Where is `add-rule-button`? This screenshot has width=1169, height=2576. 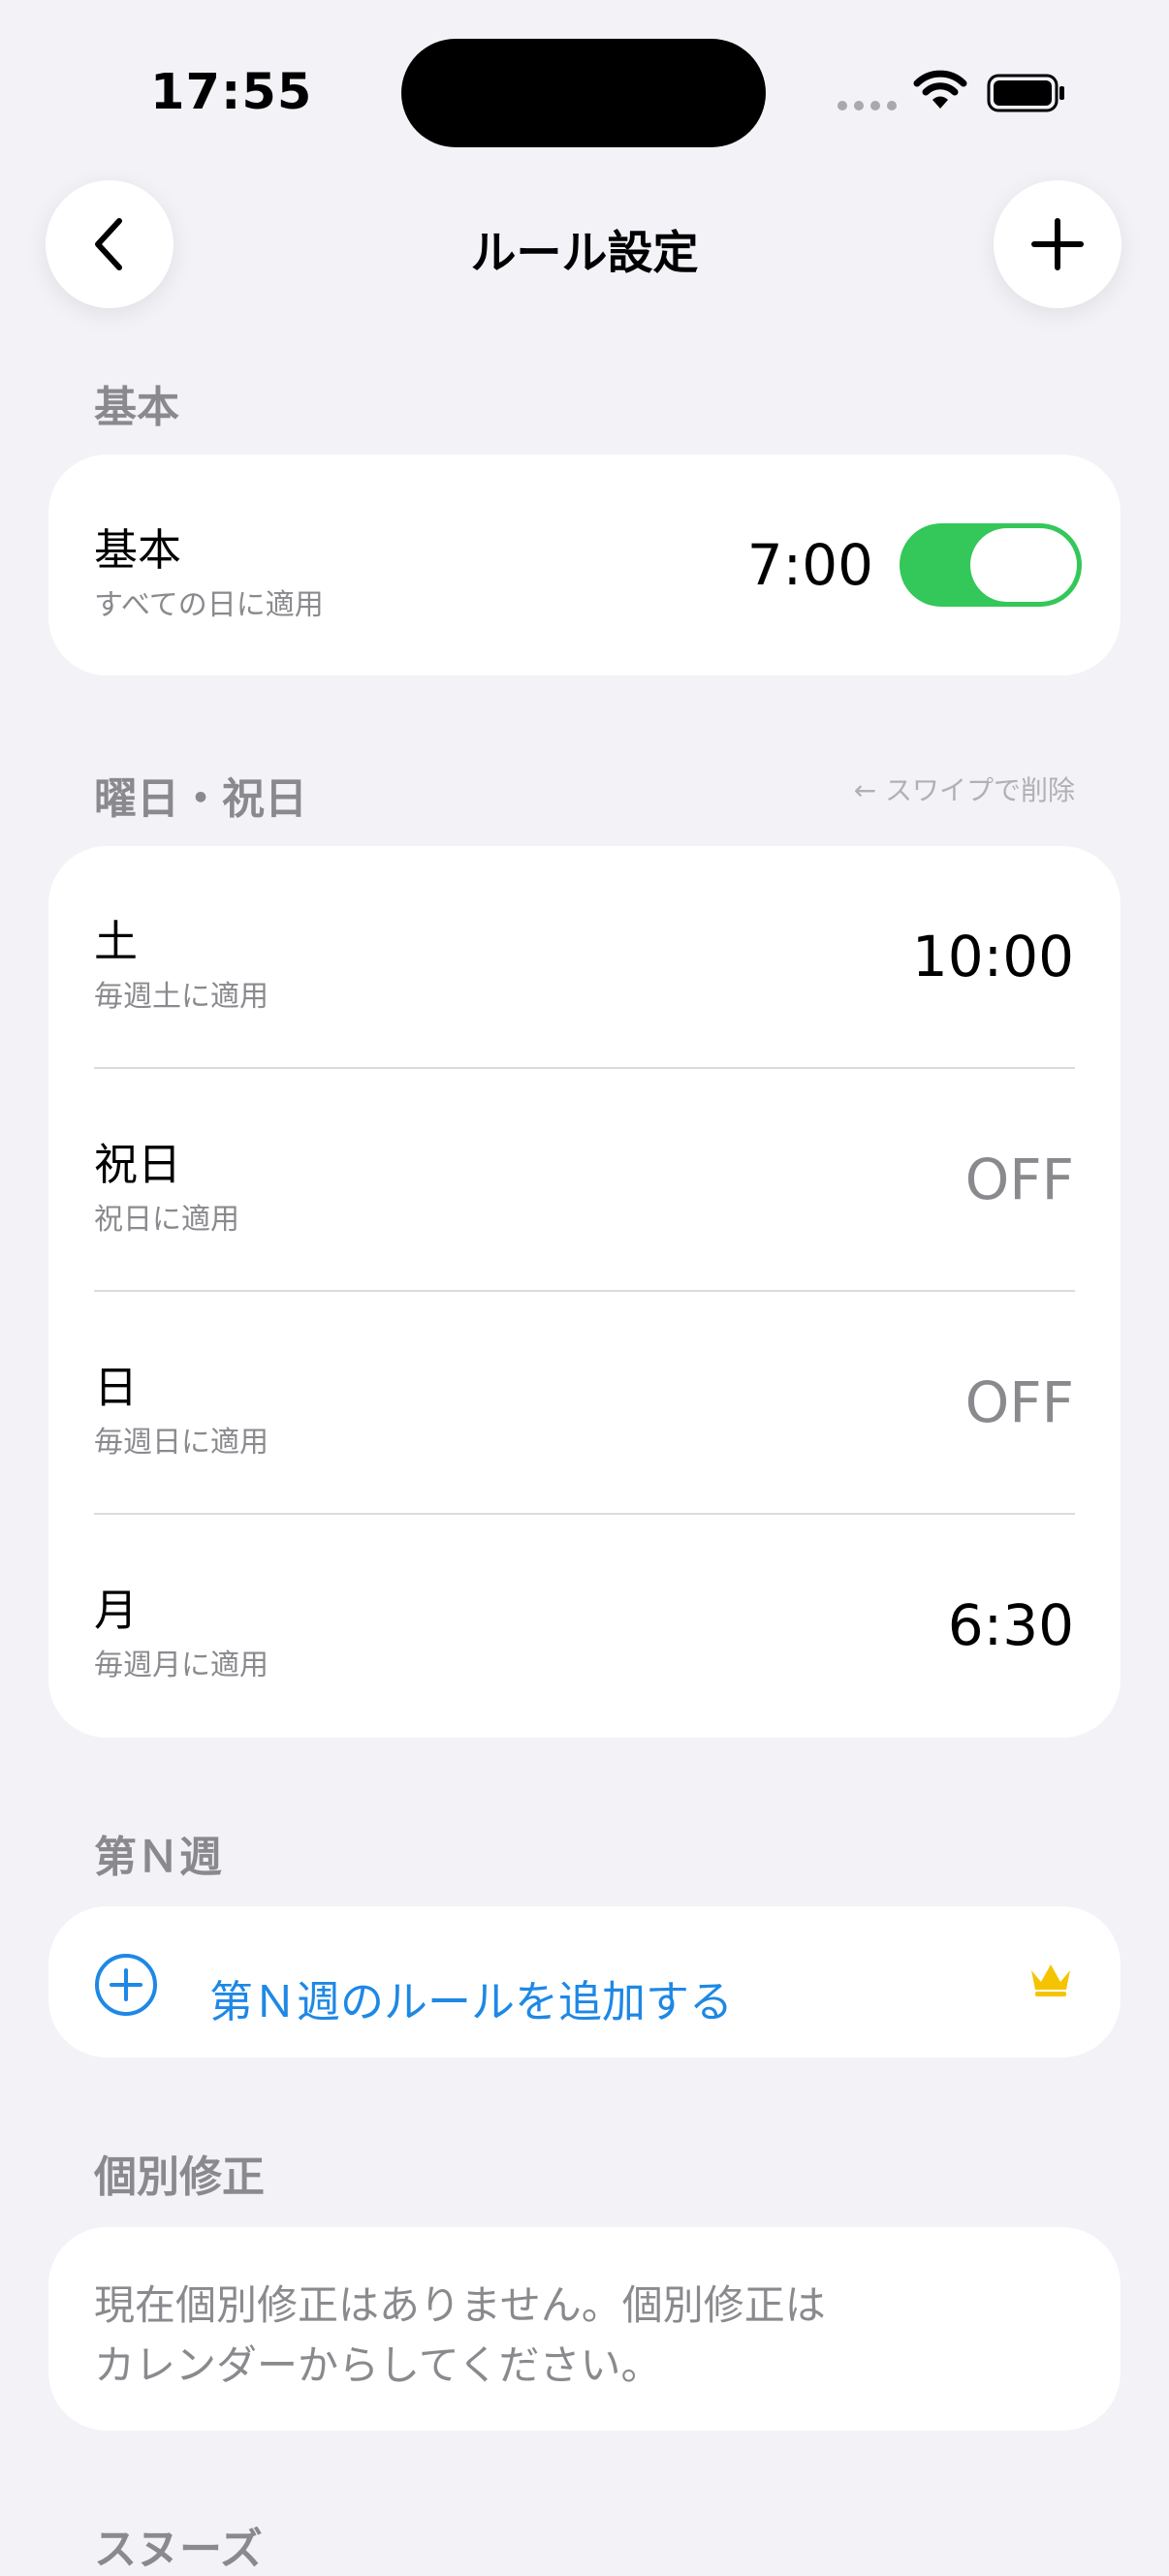
add-rule-button is located at coordinates (1058, 244).